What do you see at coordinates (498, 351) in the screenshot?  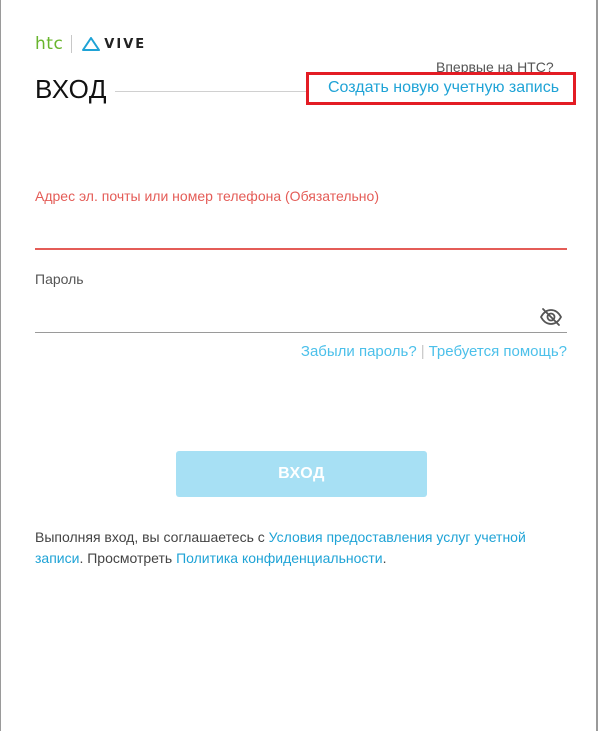 I see `need-help-link: Требуется помощь?` at bounding box center [498, 351].